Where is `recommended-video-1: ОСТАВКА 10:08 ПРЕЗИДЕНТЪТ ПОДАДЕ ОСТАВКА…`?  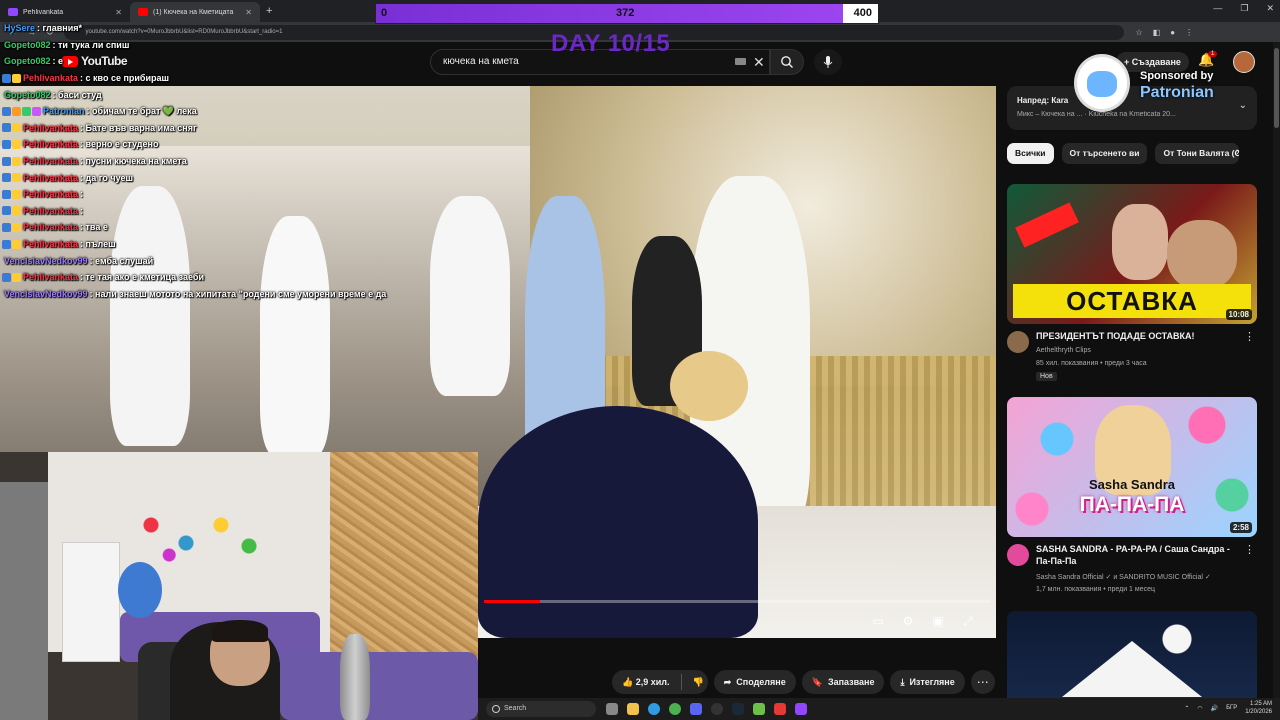 recommended-video-1: ОСТАВКА 10:08 ПРЕЗИДЕНТЪТ ПОДАДЕ ОСТАВКА… is located at coordinates (1132, 289).